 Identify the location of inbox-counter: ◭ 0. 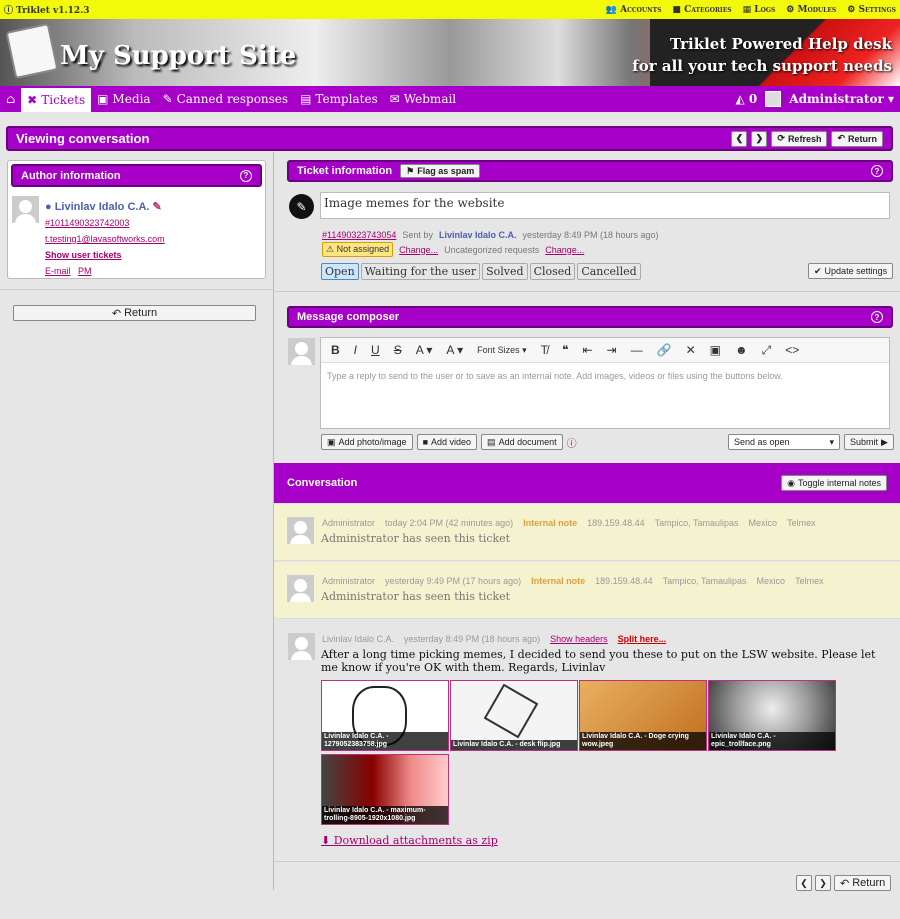
(747, 99).